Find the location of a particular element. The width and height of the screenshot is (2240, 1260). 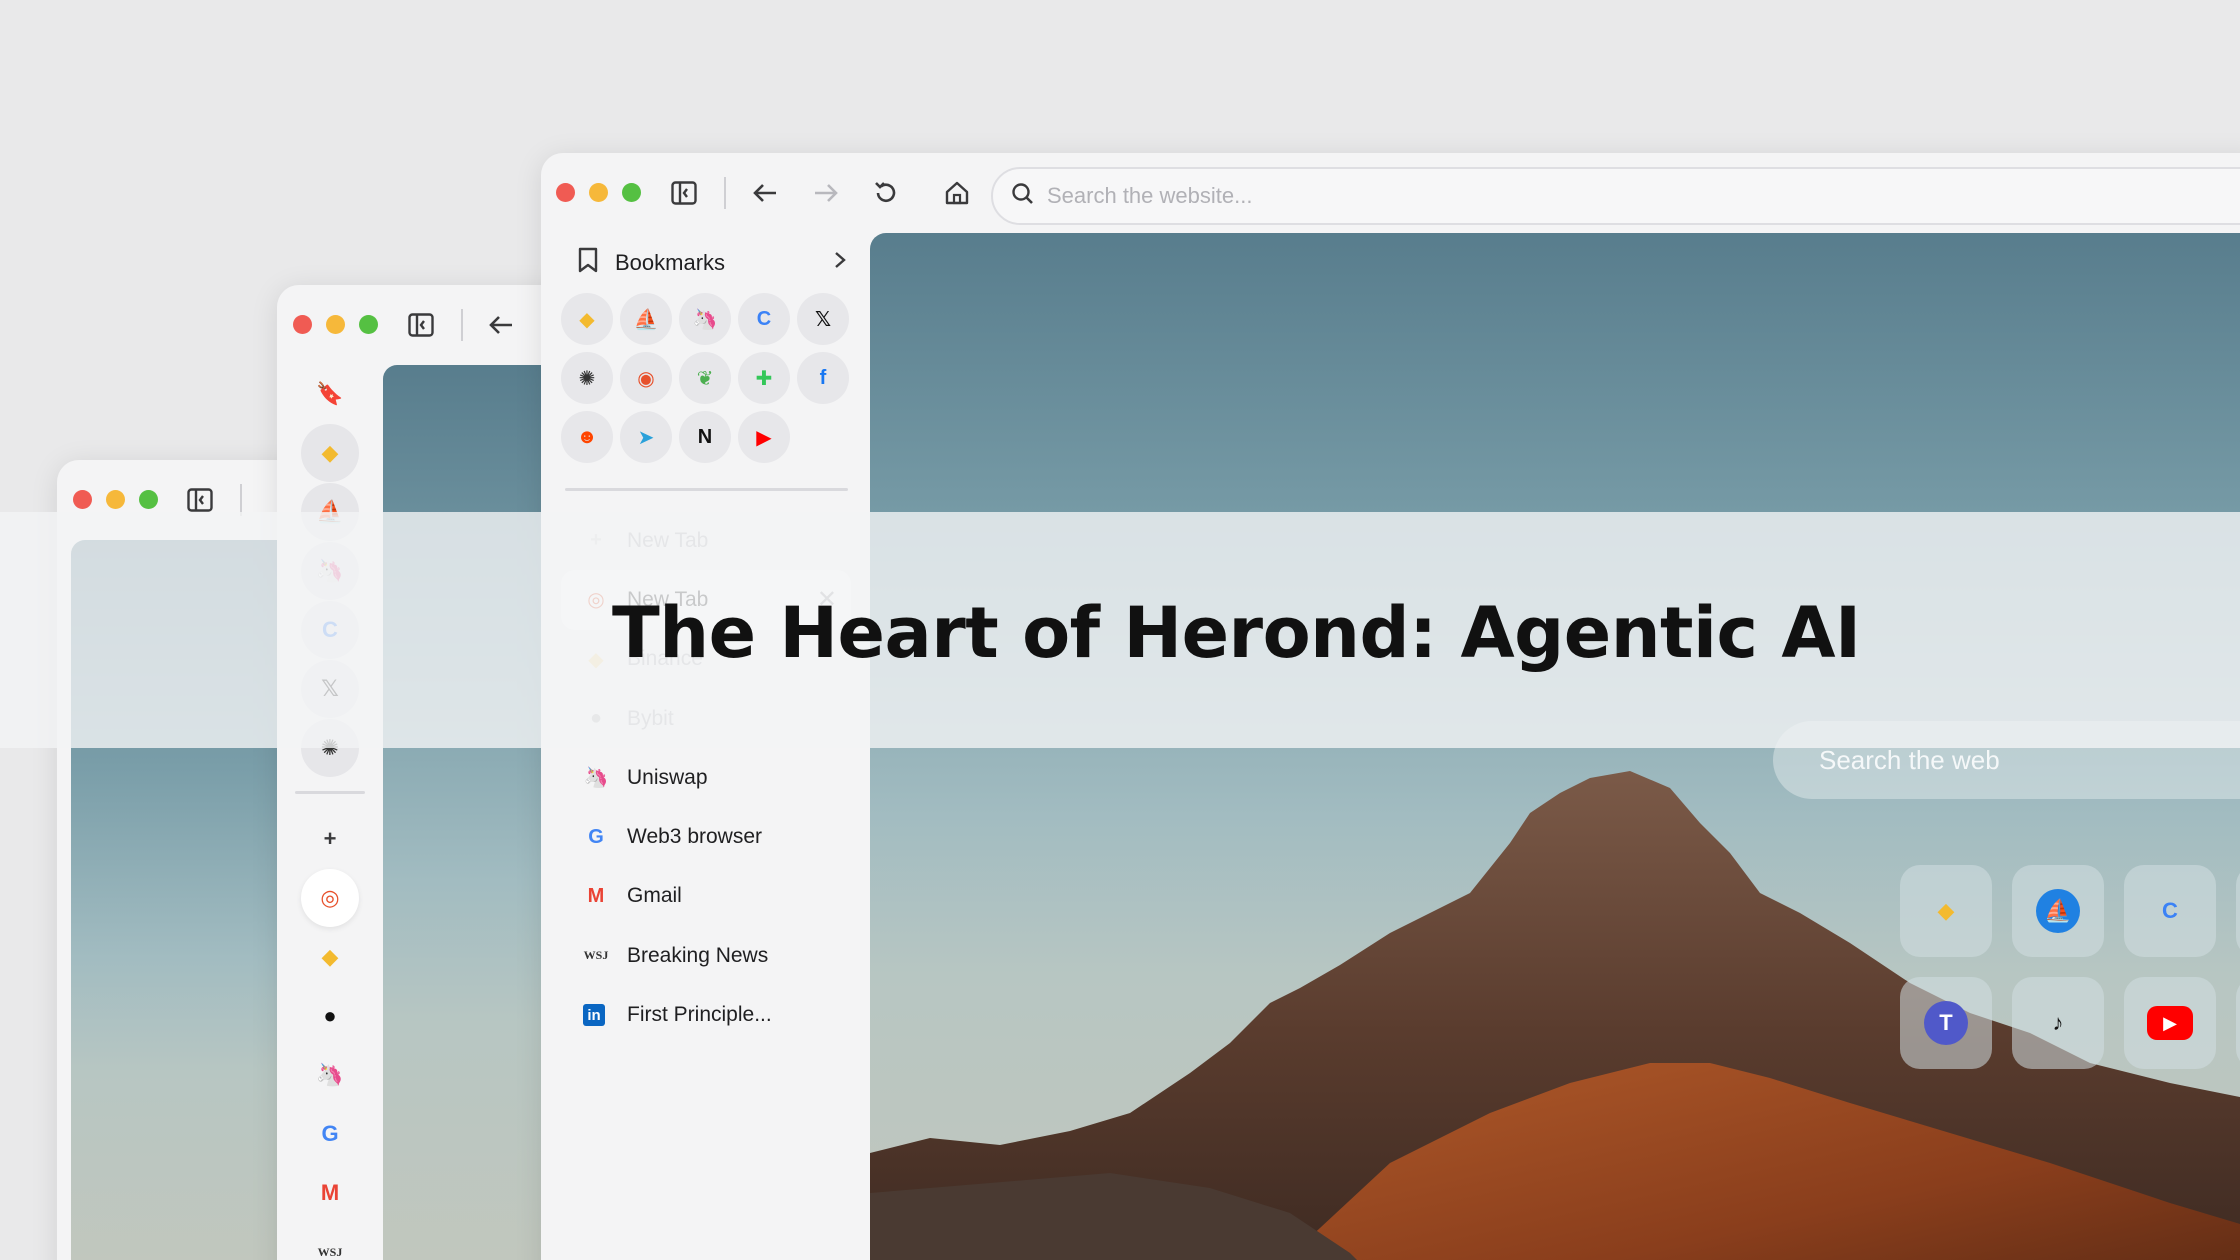

chevron-right-icon is located at coordinates (840, 262).